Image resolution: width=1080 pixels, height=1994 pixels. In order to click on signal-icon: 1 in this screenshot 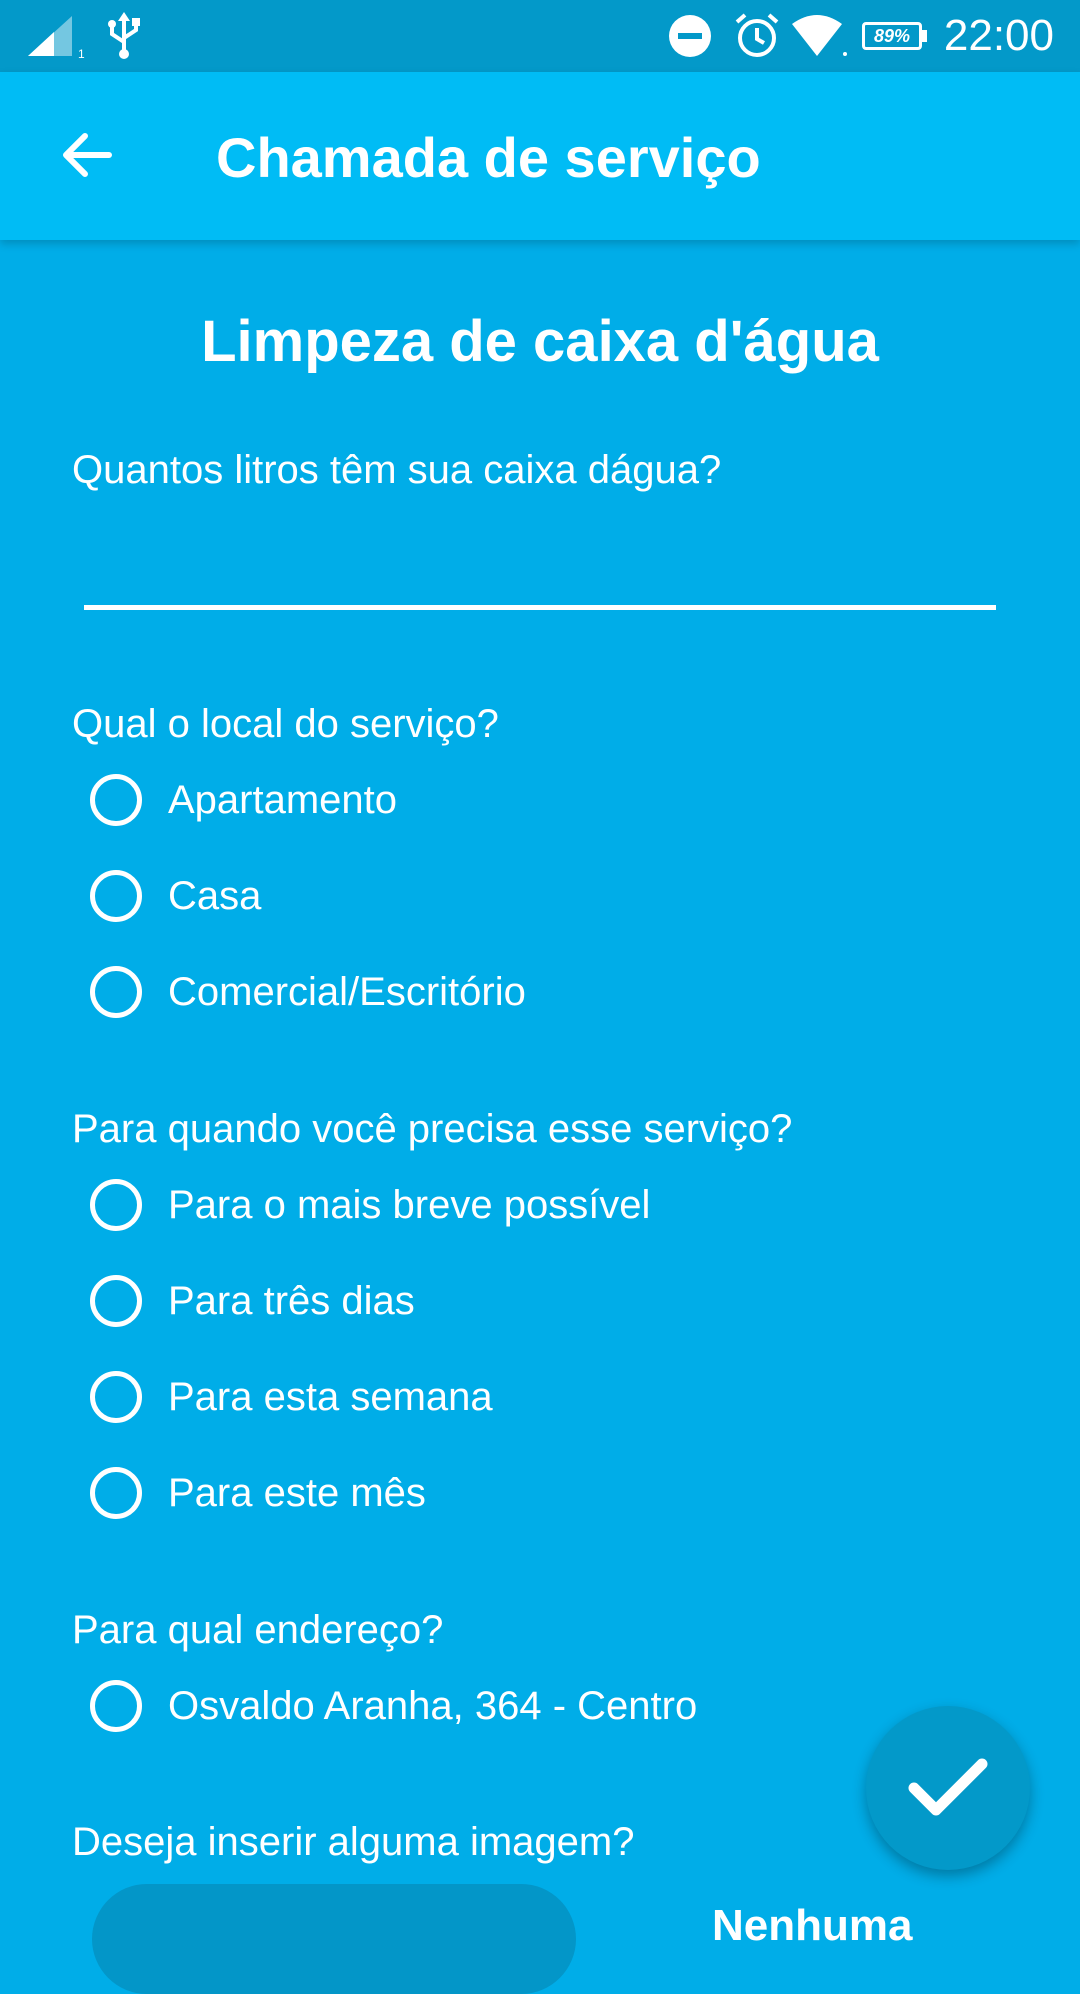, I will do `click(56, 38)`.